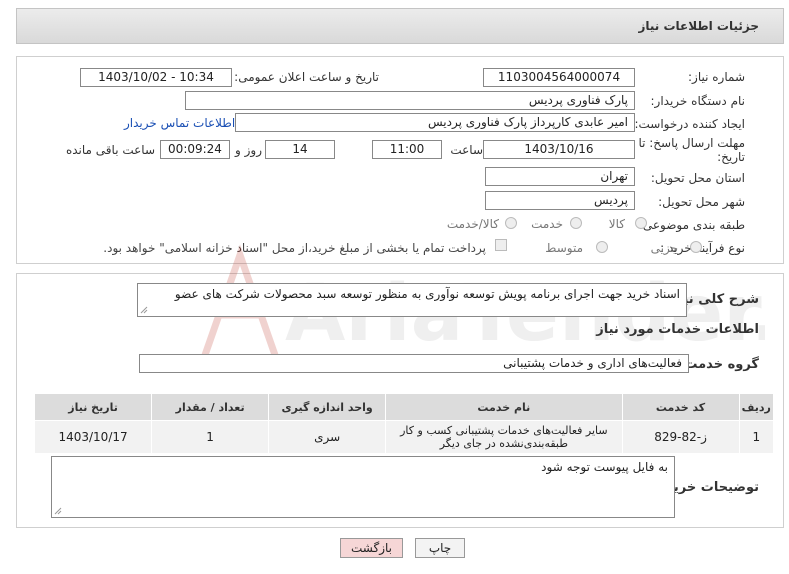 The image size is (789, 574). What do you see at coordinates (756, 437) in the screenshot?
I see `cell-row-number: 1` at bounding box center [756, 437].